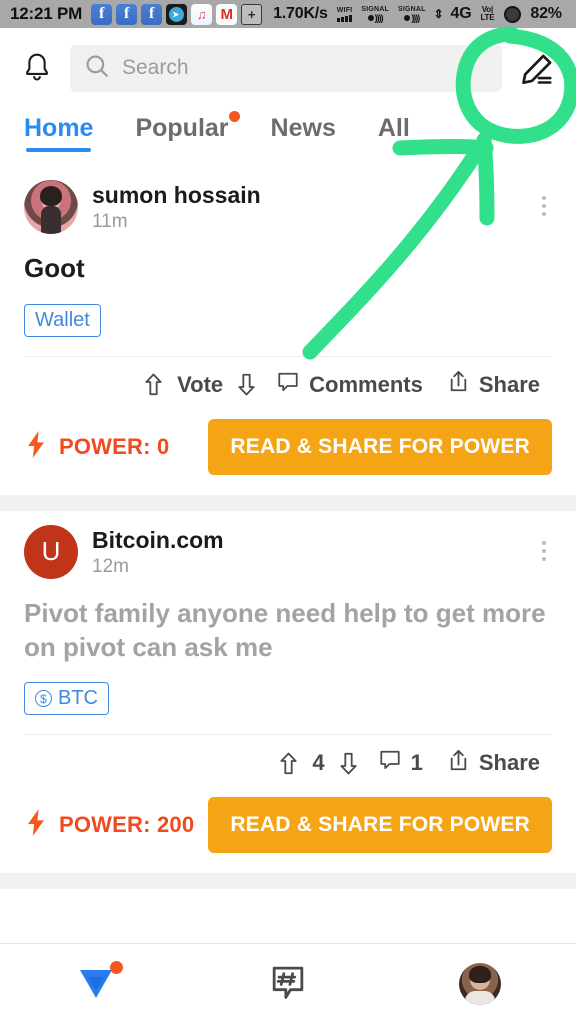  I want to click on volte-bottom: LTE, so click(487, 17).